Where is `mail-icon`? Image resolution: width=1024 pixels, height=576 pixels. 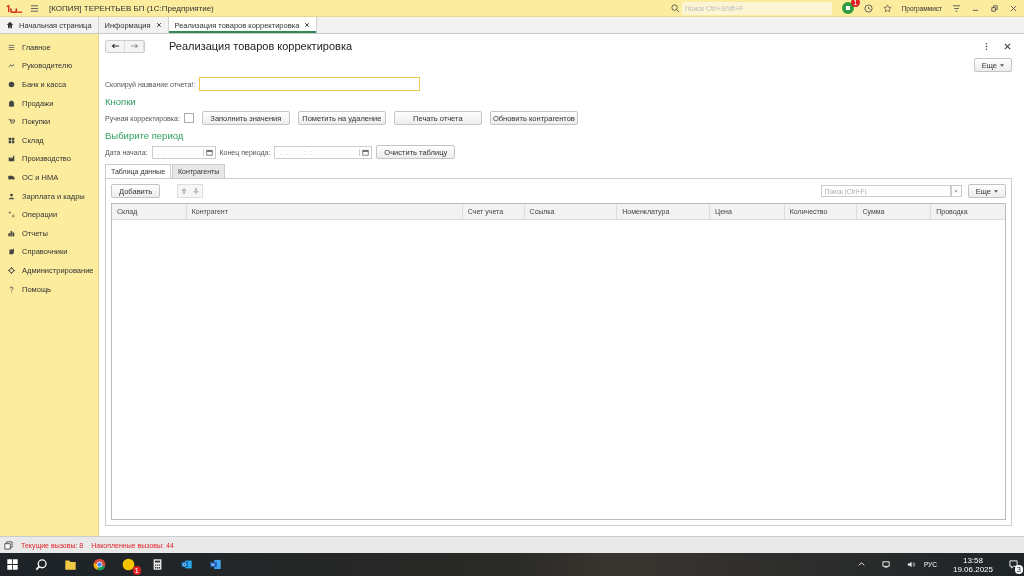
mail-icon is located at coordinates (186, 564).